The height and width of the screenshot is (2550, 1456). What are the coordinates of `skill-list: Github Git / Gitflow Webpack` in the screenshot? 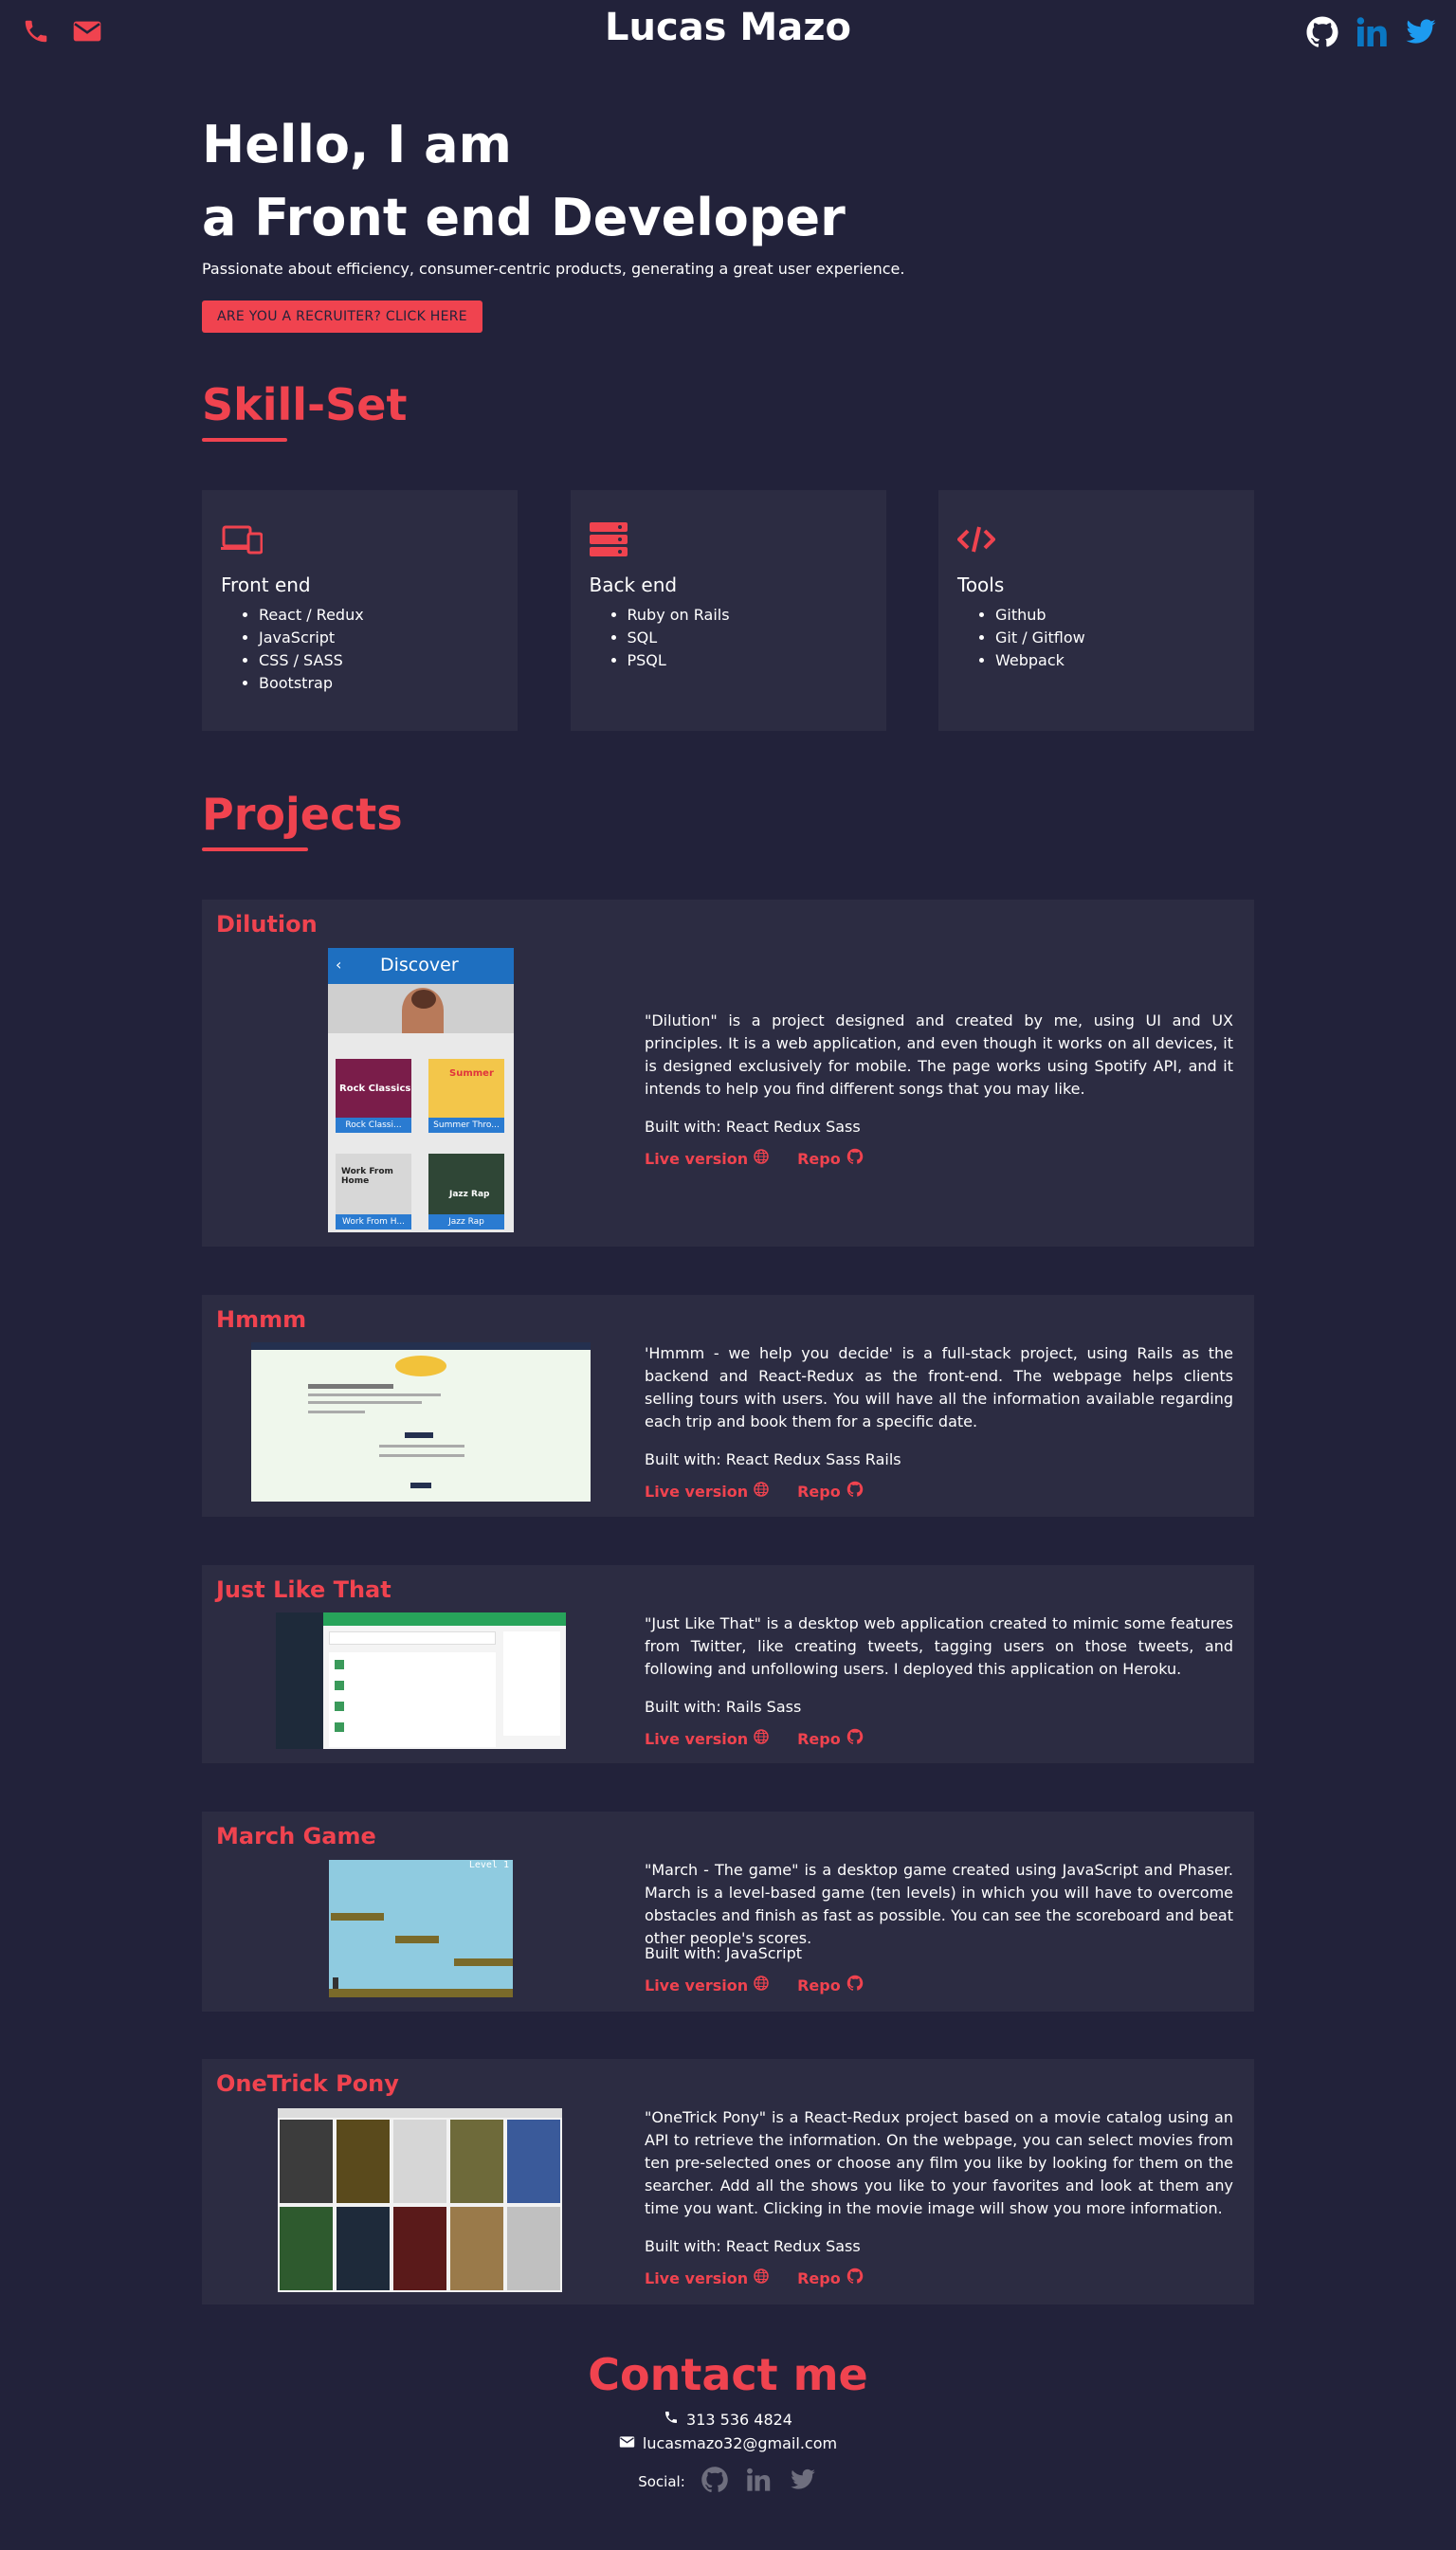 It's located at (1096, 638).